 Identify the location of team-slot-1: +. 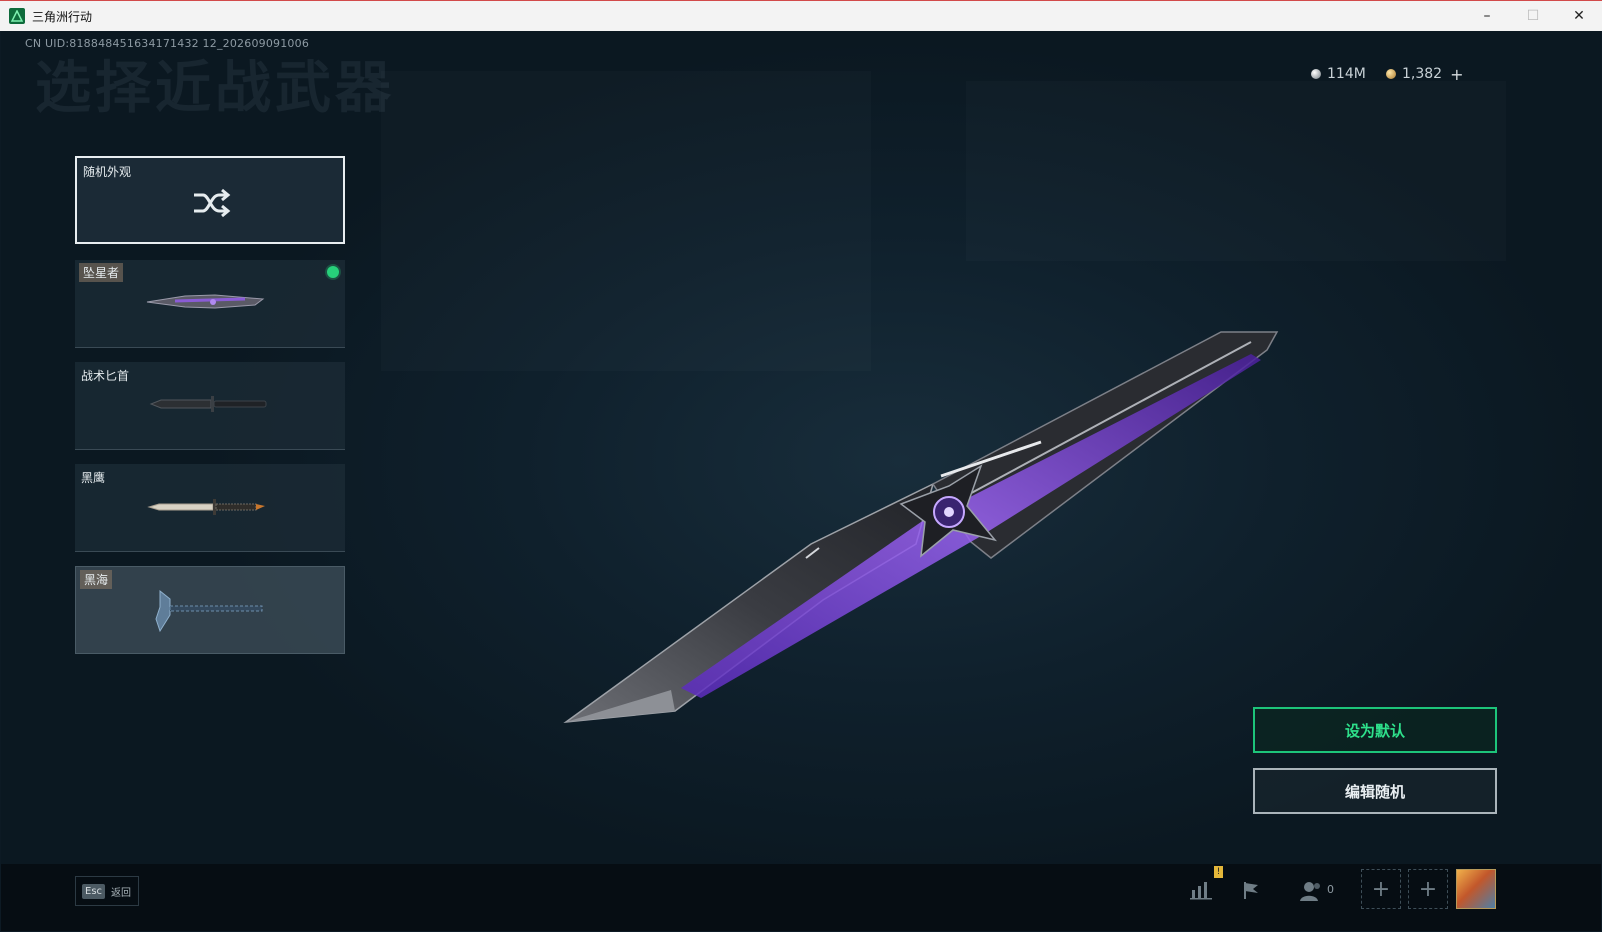
(1381, 889).